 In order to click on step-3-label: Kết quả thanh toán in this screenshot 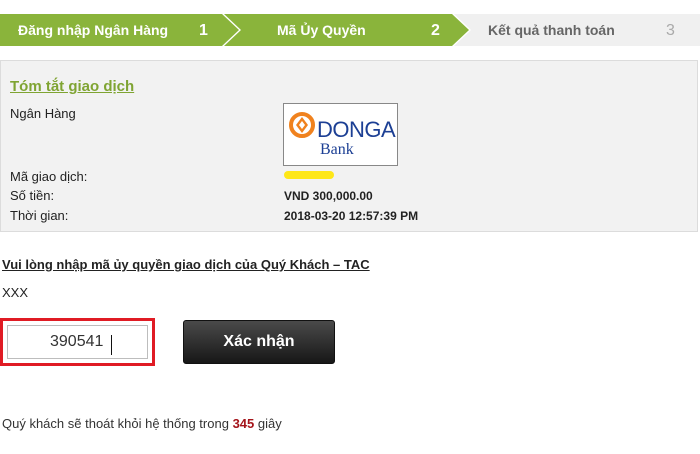, I will do `click(551, 30)`.